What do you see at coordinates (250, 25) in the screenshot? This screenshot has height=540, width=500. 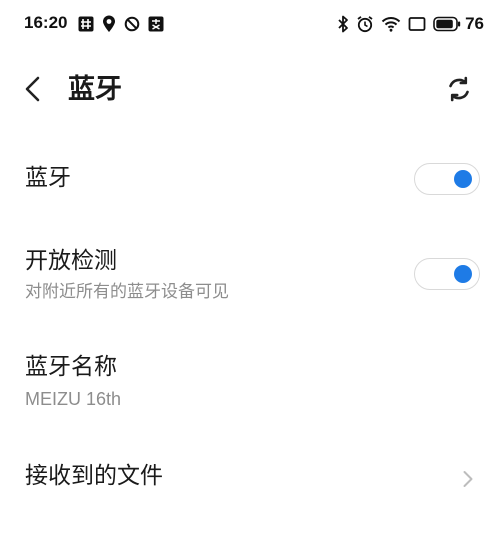 I see `status-bar: 16:20 76` at bounding box center [250, 25].